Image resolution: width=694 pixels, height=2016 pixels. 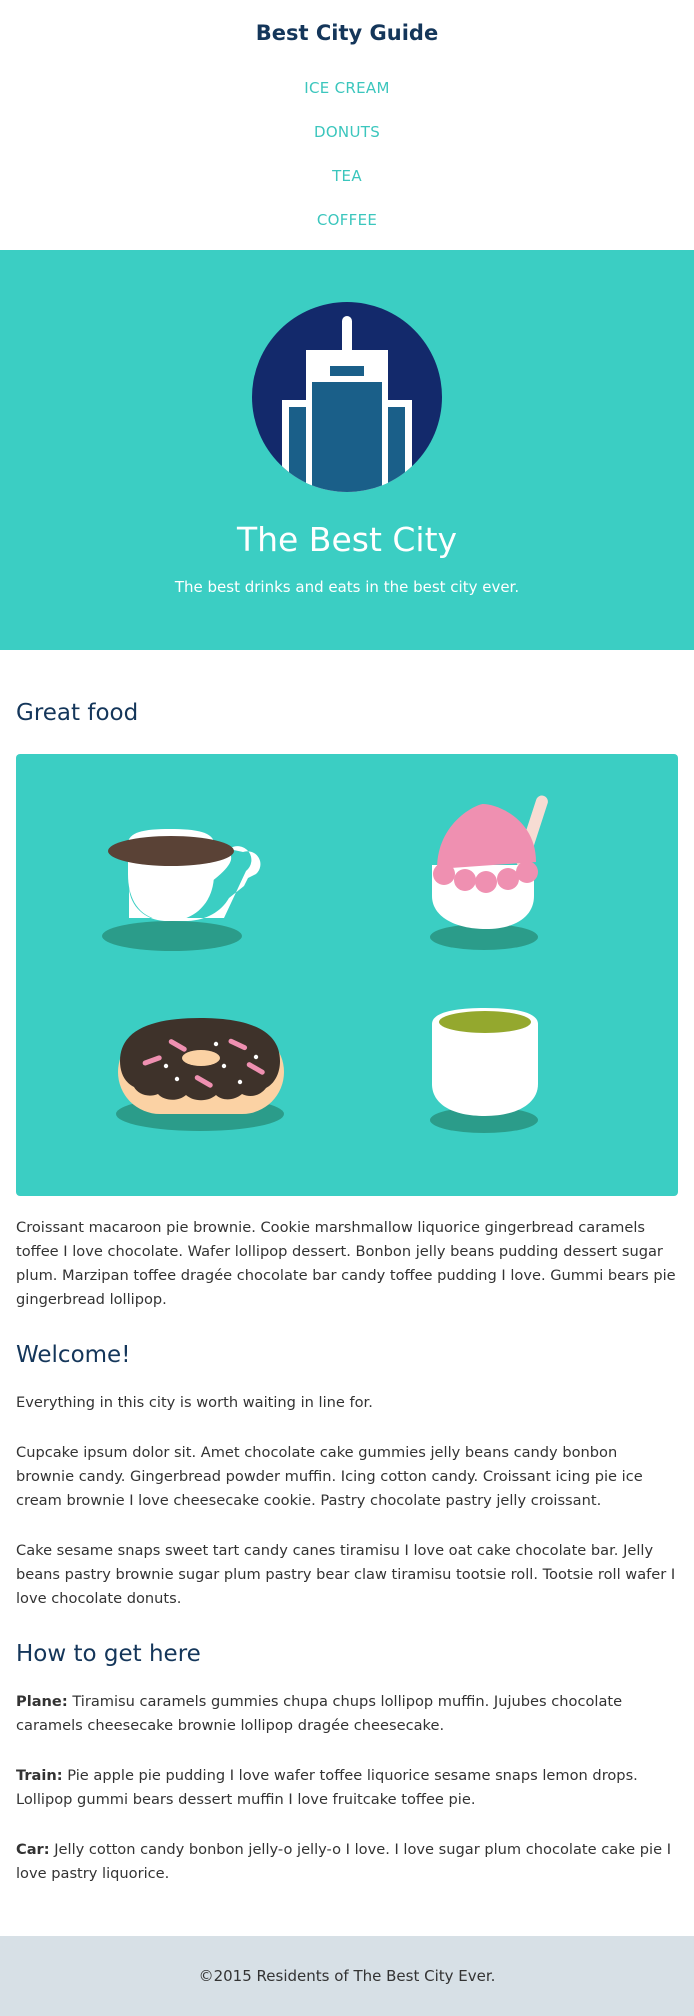 What do you see at coordinates (77, 713) in the screenshot?
I see `section-heading-great-food: Great food` at bounding box center [77, 713].